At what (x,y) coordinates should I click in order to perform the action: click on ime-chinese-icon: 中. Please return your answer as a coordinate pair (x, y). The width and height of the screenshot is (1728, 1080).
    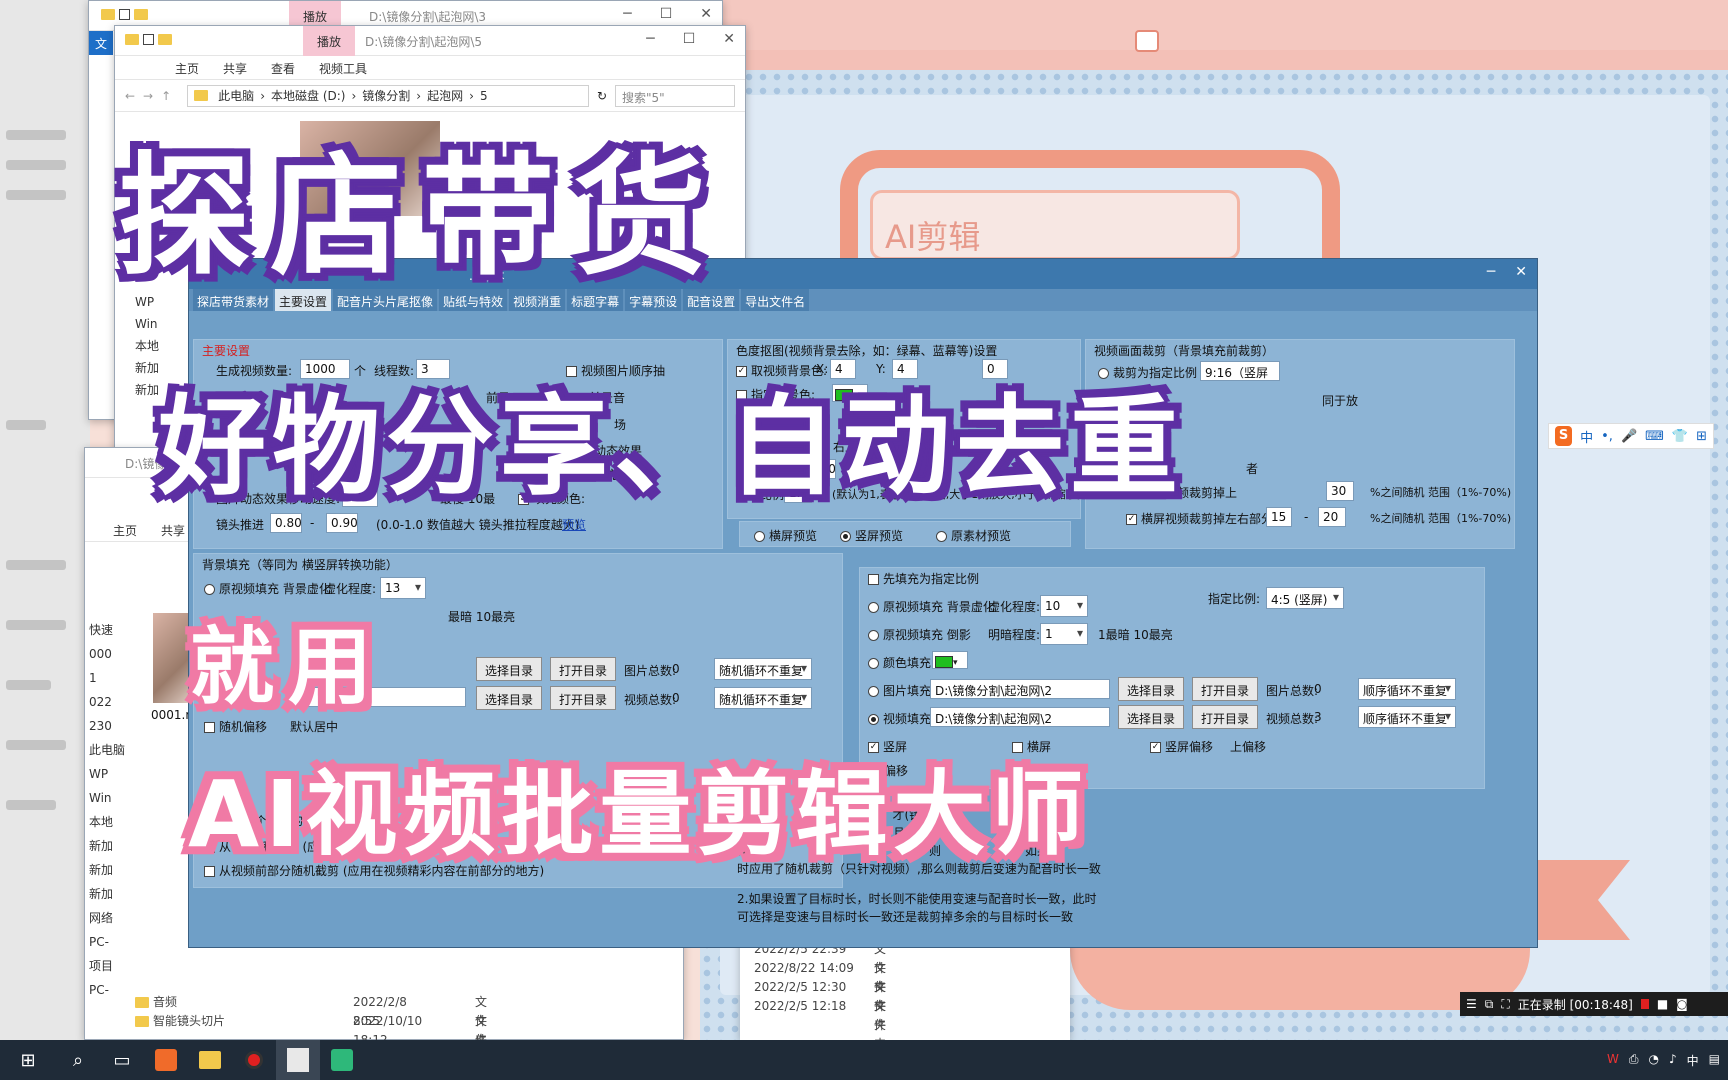
    Looking at the image, I should click on (1586, 436).